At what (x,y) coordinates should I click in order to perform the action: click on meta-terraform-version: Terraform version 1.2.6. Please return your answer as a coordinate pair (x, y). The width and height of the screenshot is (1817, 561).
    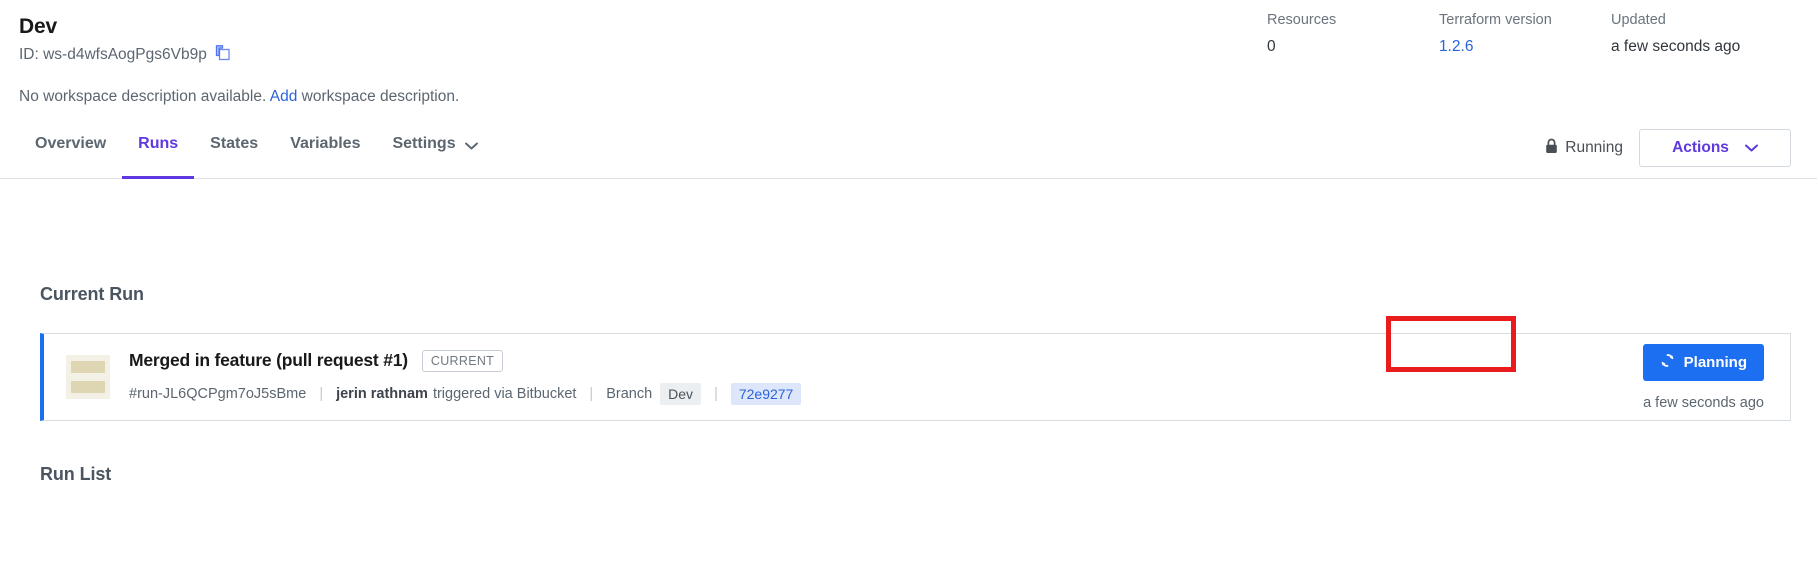
    Looking at the image, I should click on (1525, 34).